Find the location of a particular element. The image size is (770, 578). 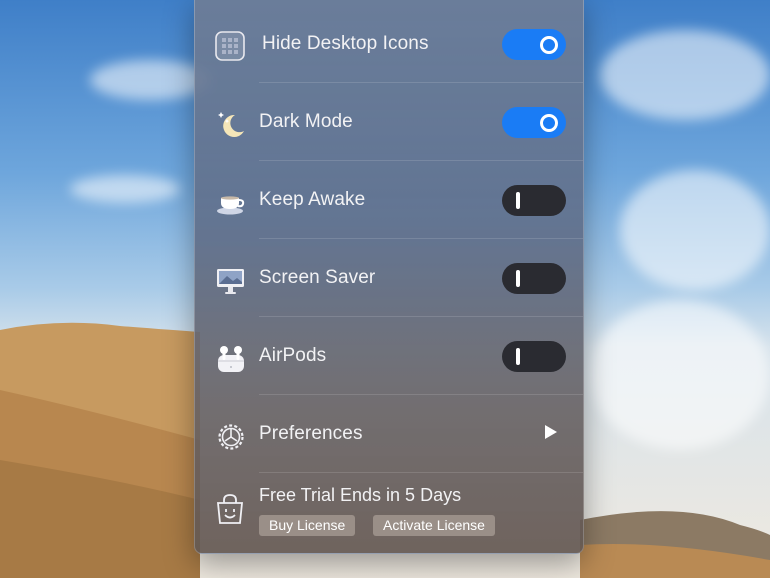

activate-license-button: Activate License is located at coordinates (434, 525).